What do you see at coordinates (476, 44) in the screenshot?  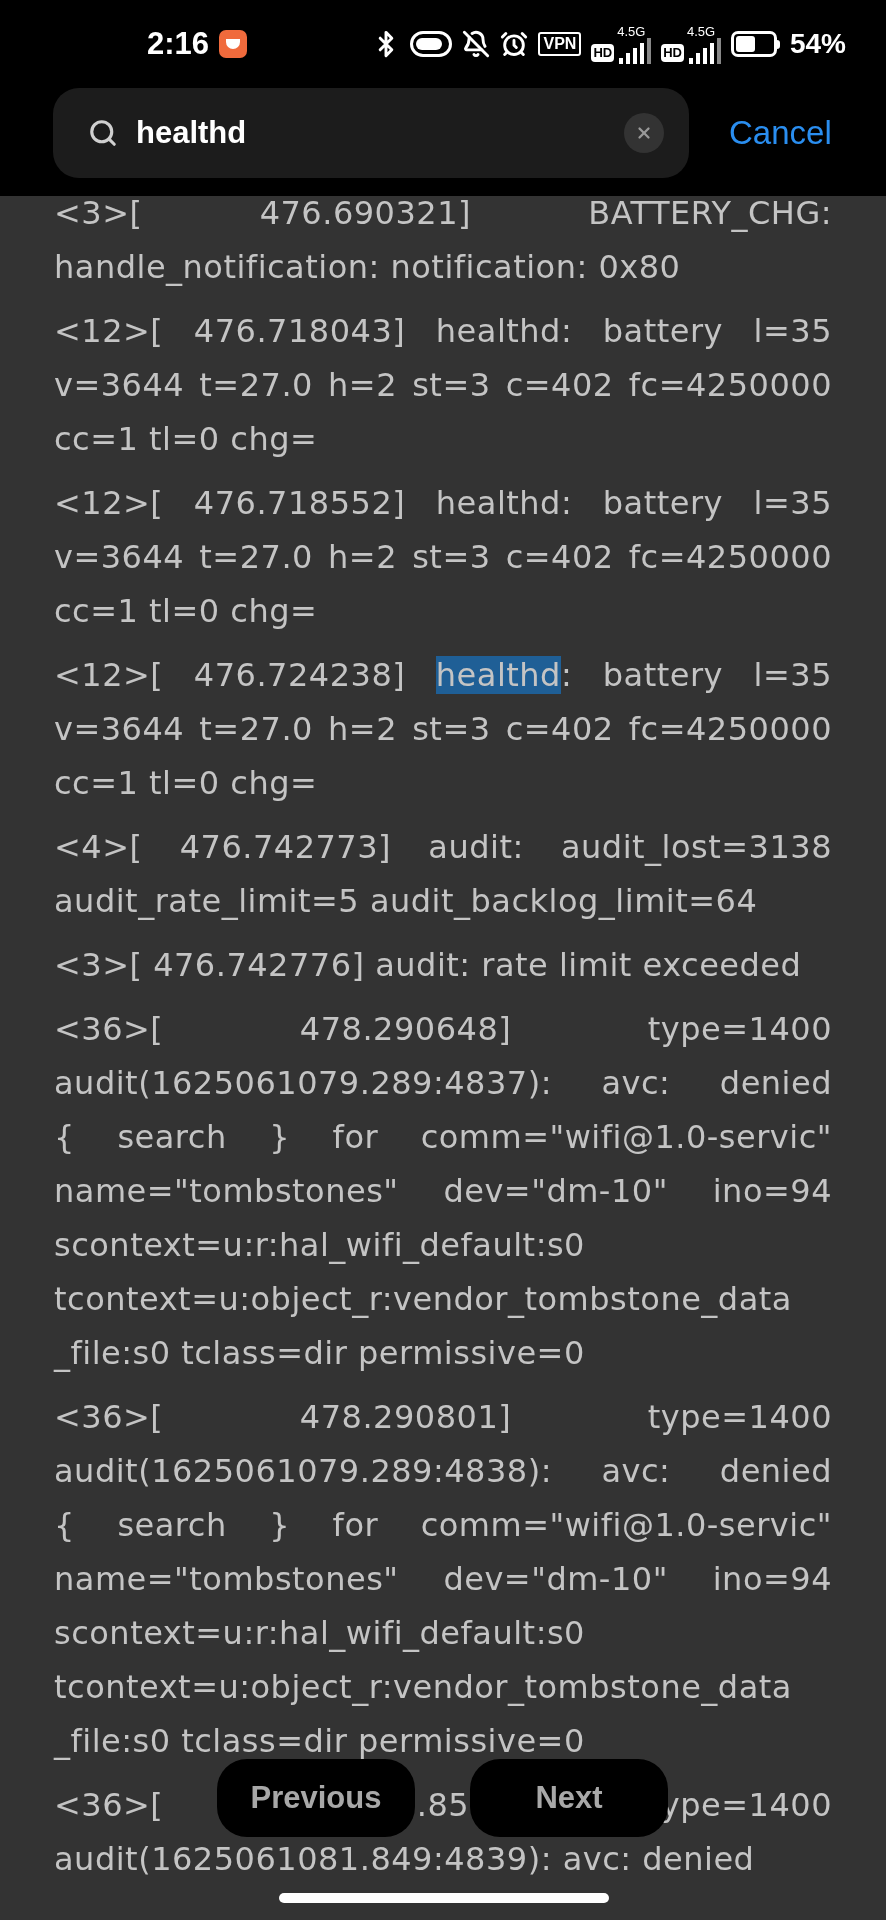 I see `bell-off-icon` at bounding box center [476, 44].